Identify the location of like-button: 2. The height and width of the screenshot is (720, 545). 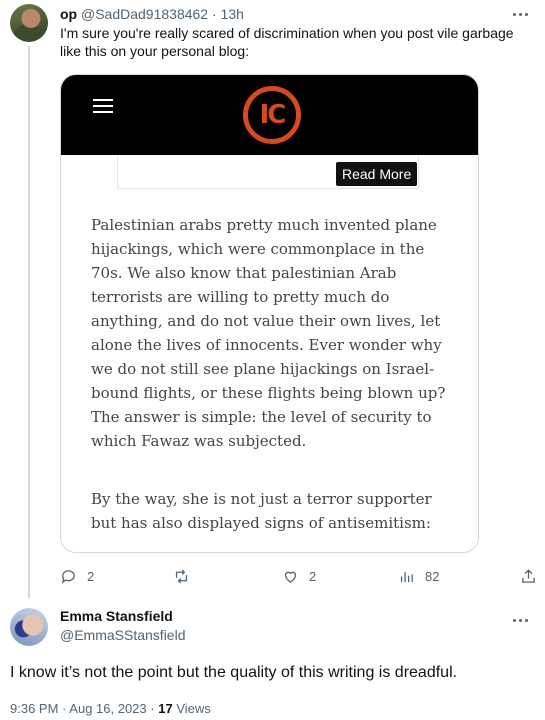
(299, 576).